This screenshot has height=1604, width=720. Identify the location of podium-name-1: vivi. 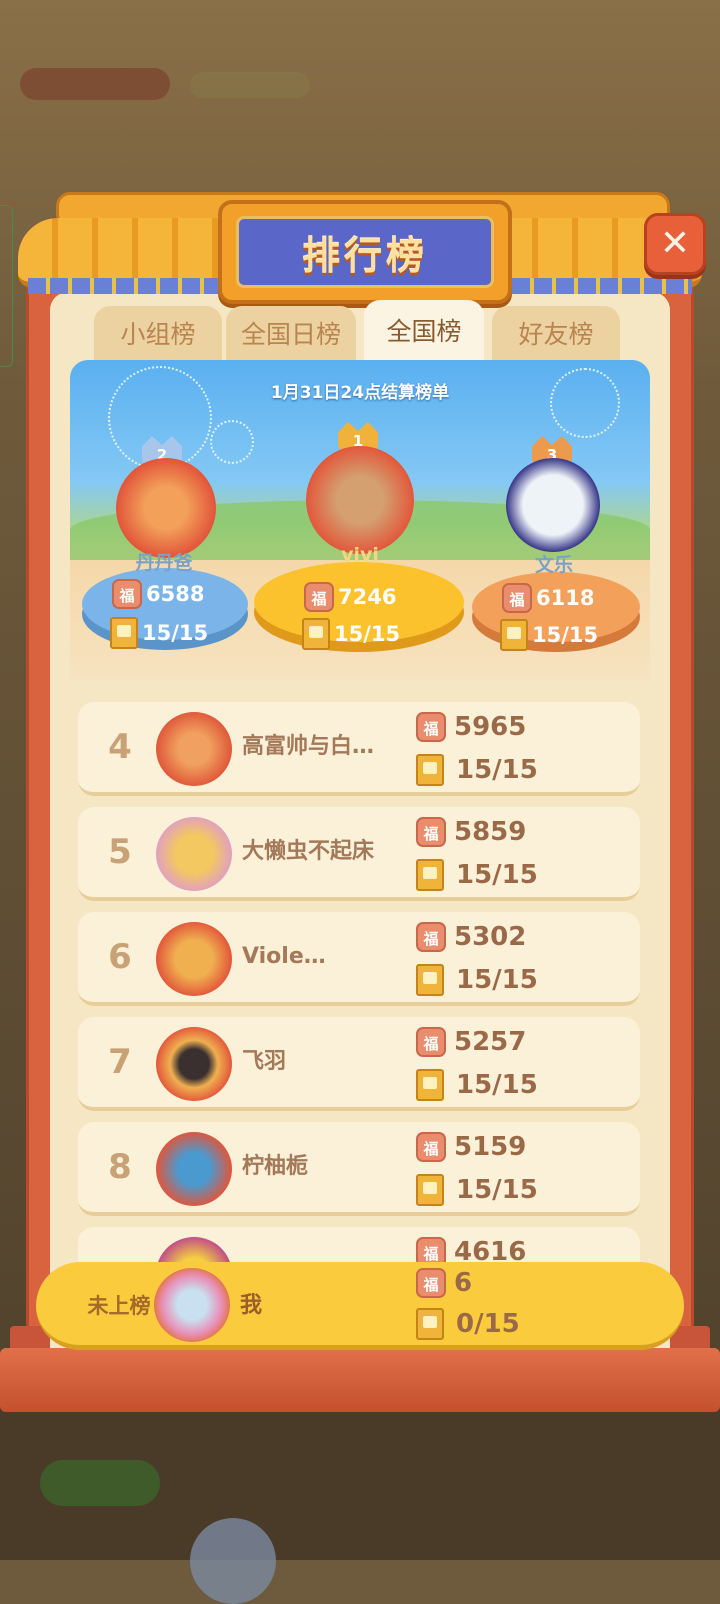
(360, 555).